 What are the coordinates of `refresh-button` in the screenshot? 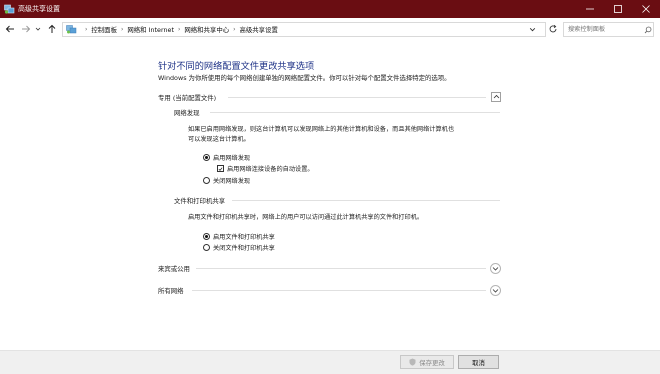 It's located at (553, 30).